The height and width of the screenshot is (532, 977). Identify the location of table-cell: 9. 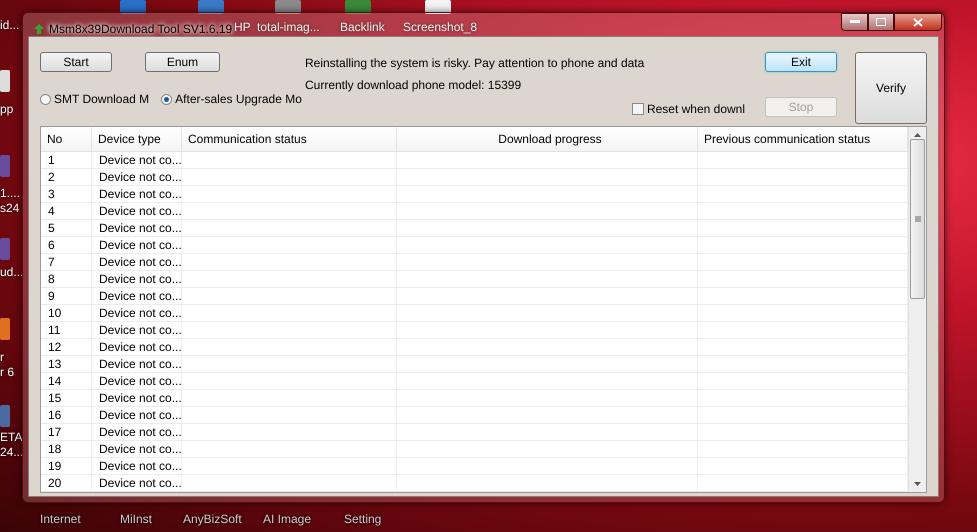
(66, 296).